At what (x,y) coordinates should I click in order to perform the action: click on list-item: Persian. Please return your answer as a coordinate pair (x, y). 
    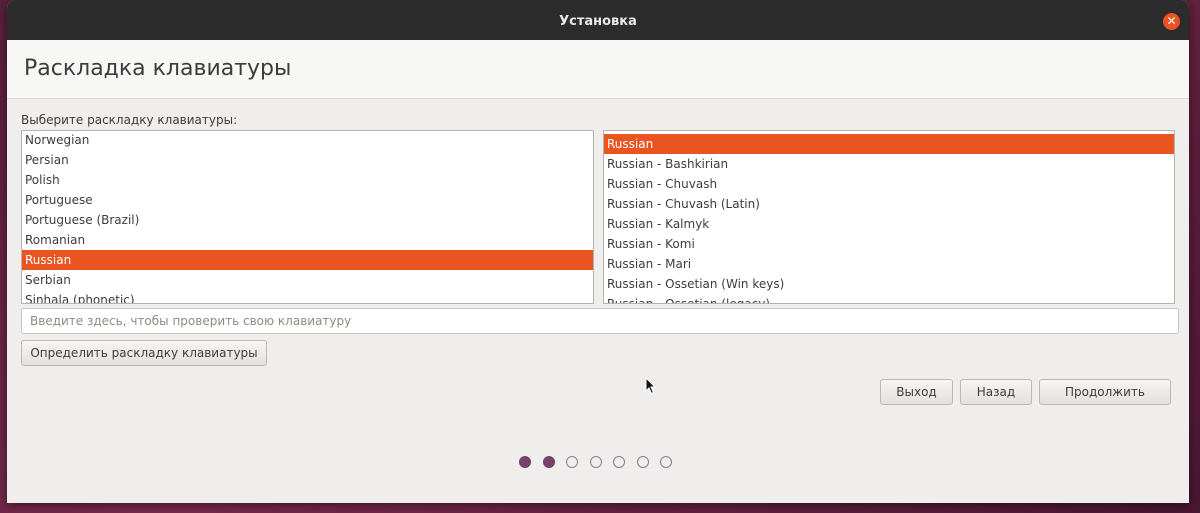
    Looking at the image, I should click on (307, 160).